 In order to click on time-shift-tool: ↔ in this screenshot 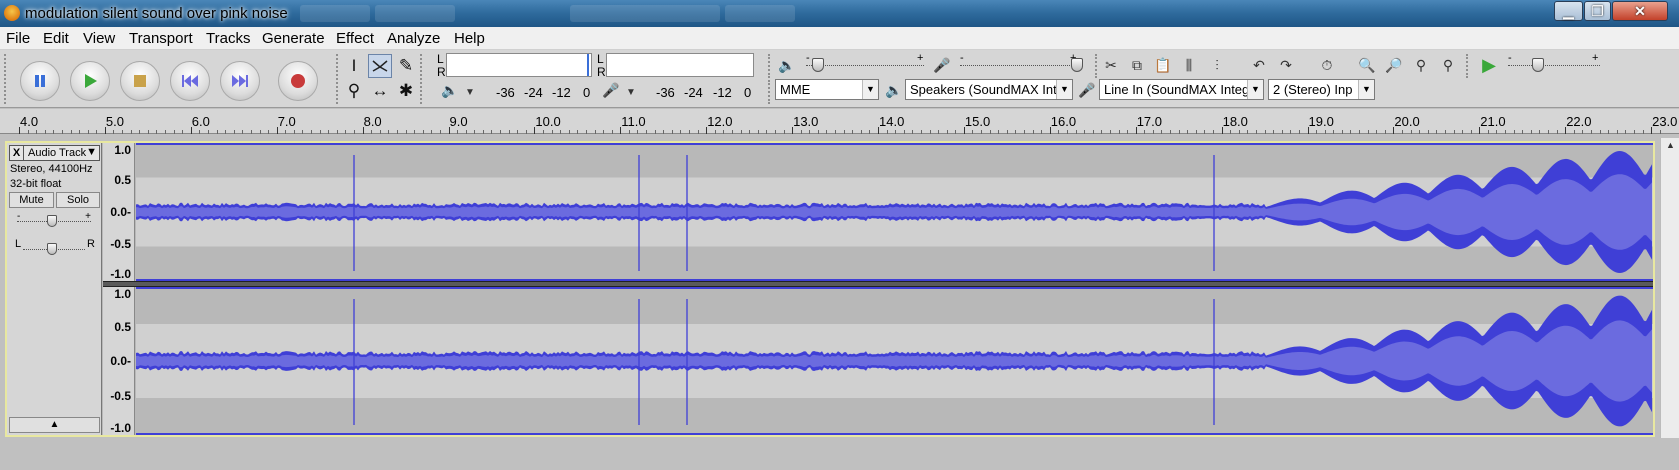, I will do `click(380, 91)`.